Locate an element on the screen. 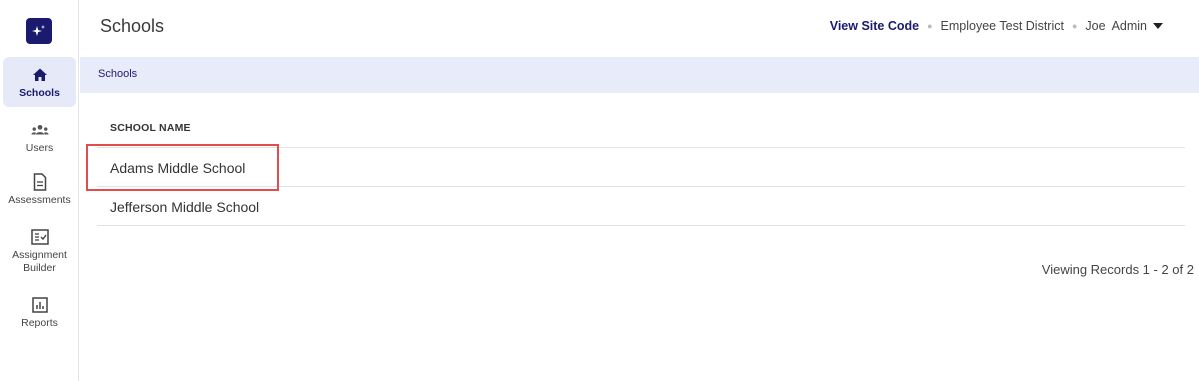 The height and width of the screenshot is (381, 1199). column-header-school-name: SCHOOL NAME is located at coordinates (641, 128).